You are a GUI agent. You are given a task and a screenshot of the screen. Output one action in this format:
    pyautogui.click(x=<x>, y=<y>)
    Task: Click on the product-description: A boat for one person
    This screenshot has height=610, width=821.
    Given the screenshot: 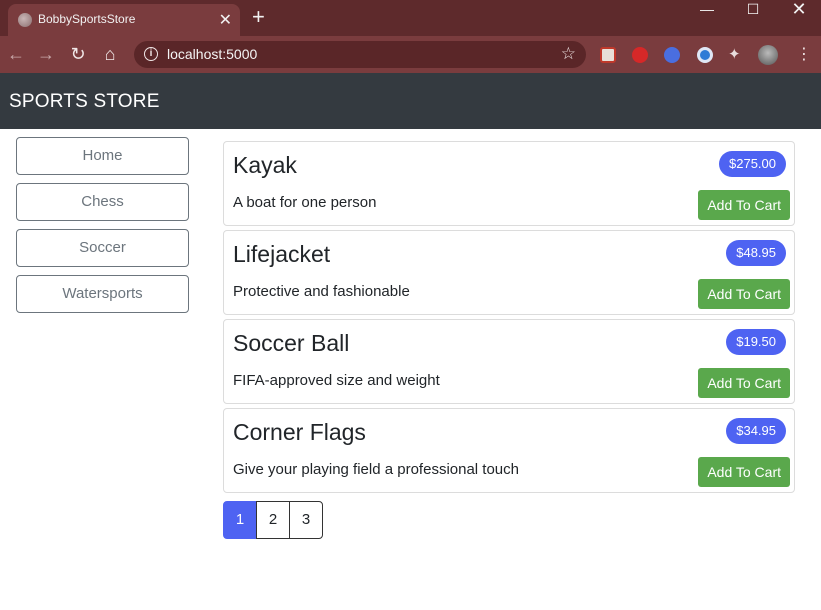 What is the action you would take?
    pyautogui.click(x=305, y=202)
    